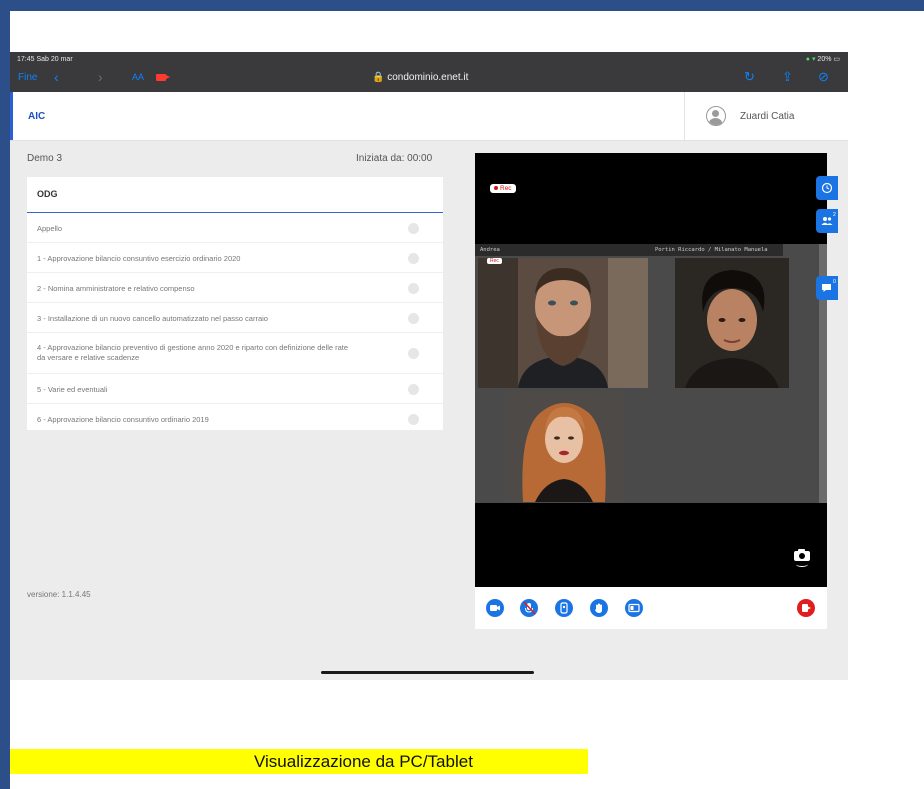 The width and height of the screenshot is (924, 789). I want to click on battery-indicator: ● ▾ 20% ▭, so click(822, 59).